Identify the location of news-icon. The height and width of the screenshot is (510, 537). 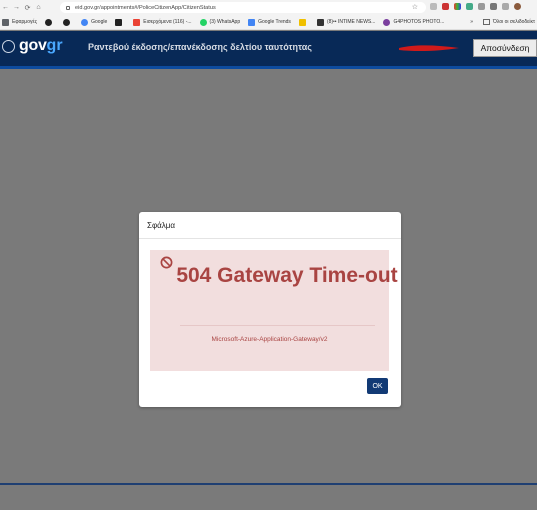
(320, 22).